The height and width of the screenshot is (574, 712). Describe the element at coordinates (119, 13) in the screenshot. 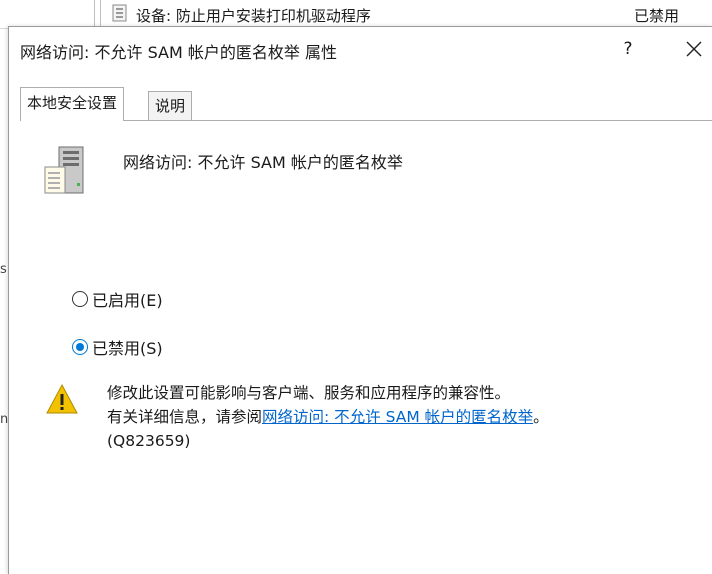

I see `list-row-icon` at that location.